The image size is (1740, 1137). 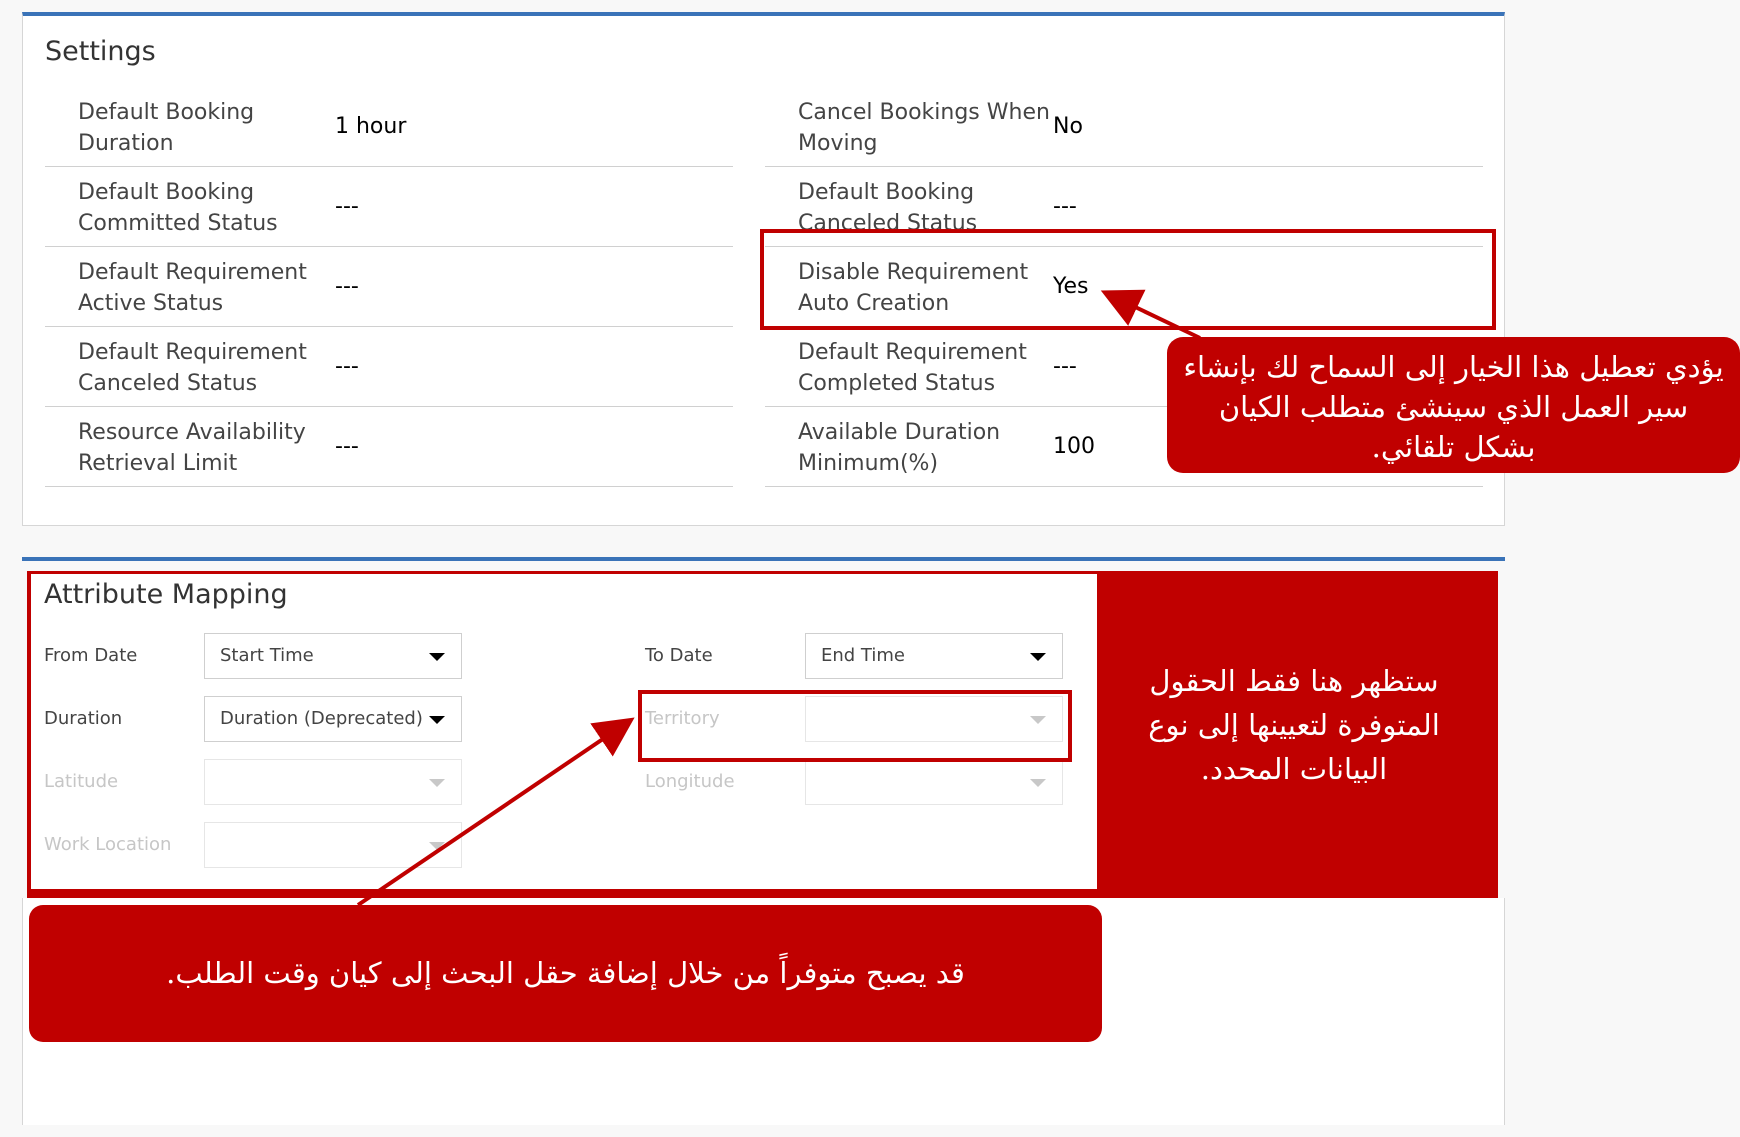 What do you see at coordinates (178, 208) in the screenshot?
I see `field-label: Default Booking Committed Status` at bounding box center [178, 208].